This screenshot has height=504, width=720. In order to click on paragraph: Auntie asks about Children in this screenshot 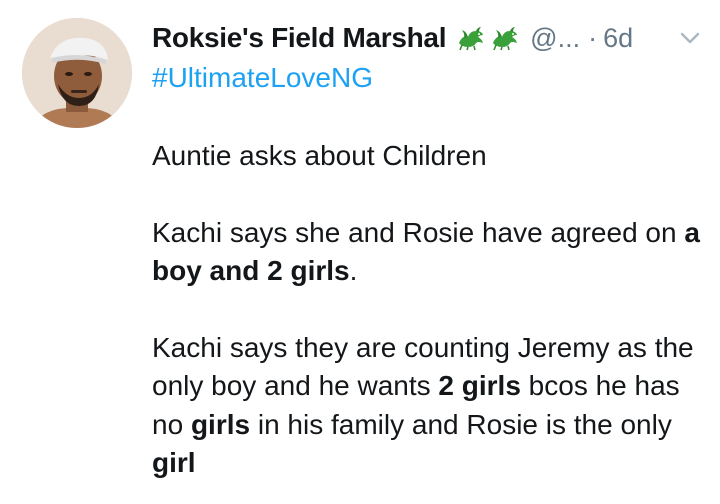, I will do `click(428, 156)`.